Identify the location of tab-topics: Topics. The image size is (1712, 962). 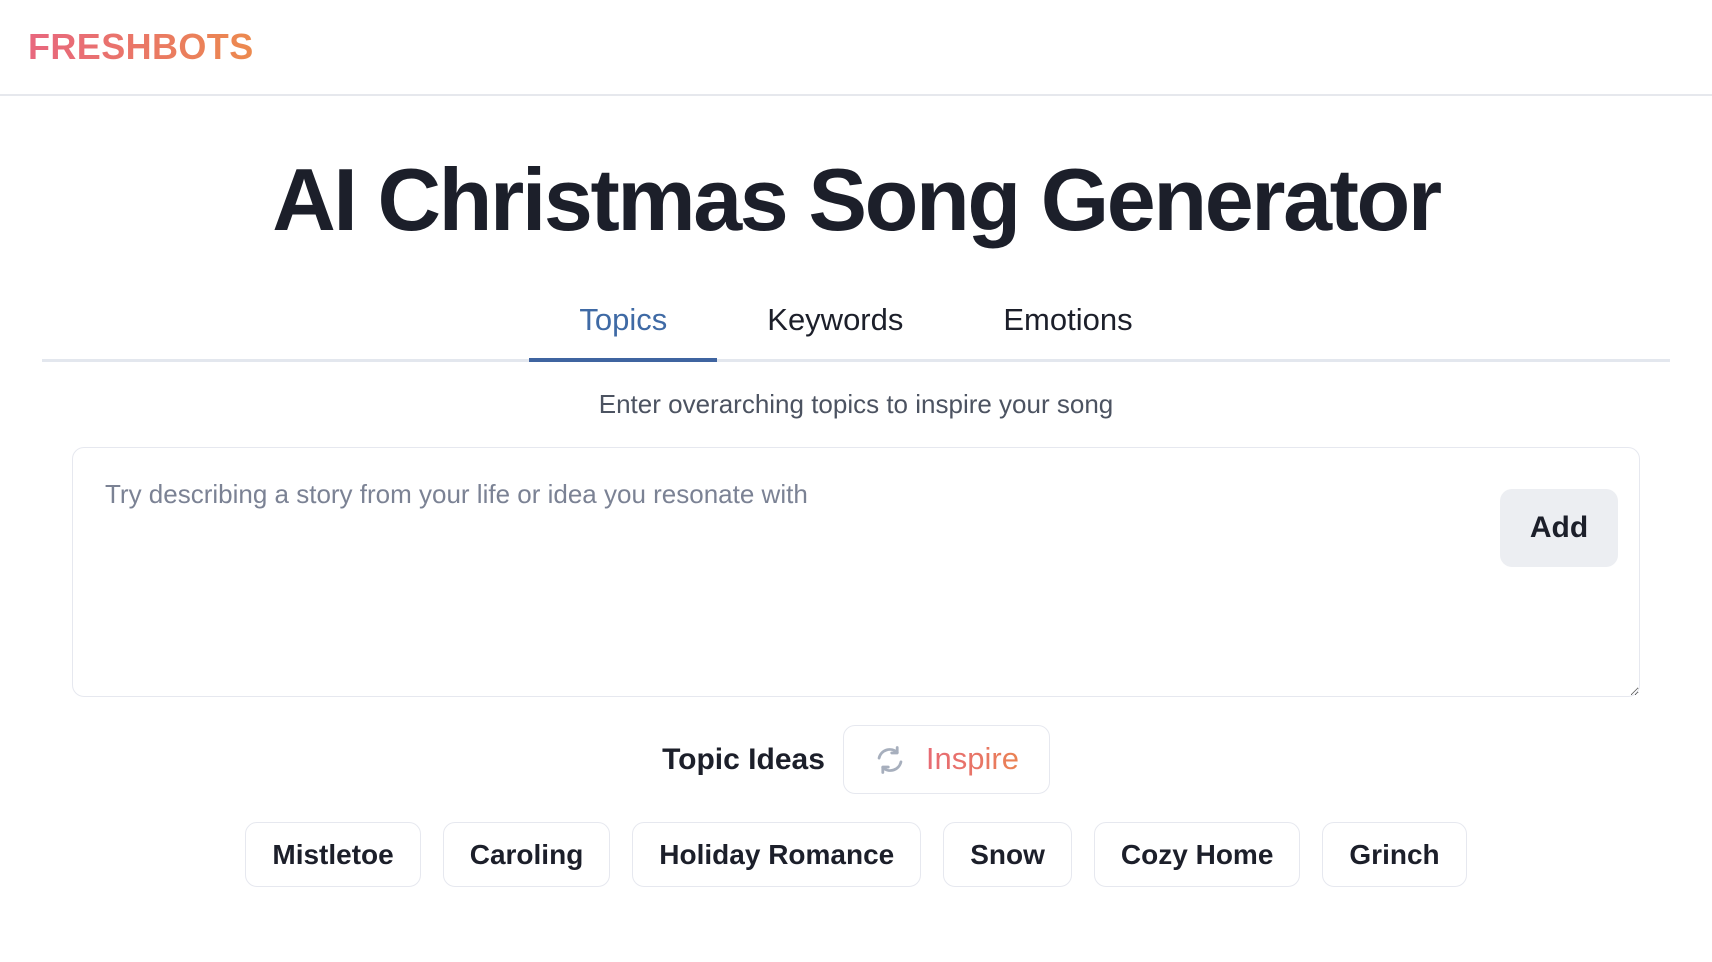
(623, 328).